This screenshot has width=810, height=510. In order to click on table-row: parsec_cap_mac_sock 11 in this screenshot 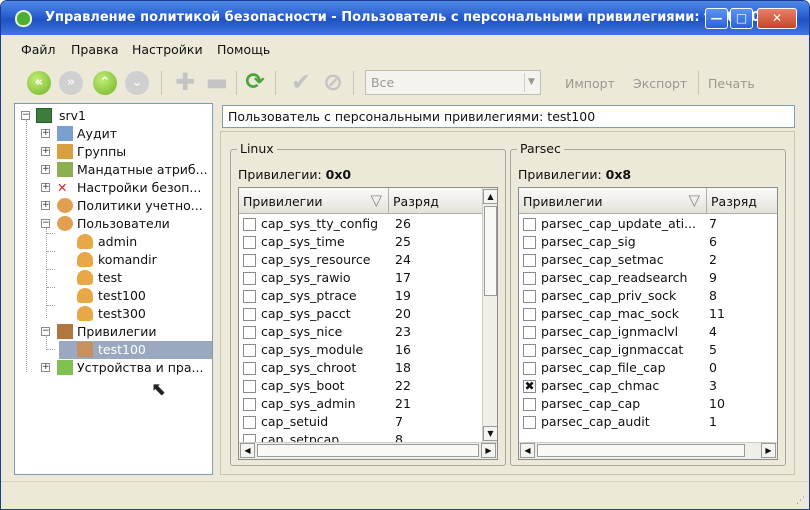, I will do `click(648, 314)`.